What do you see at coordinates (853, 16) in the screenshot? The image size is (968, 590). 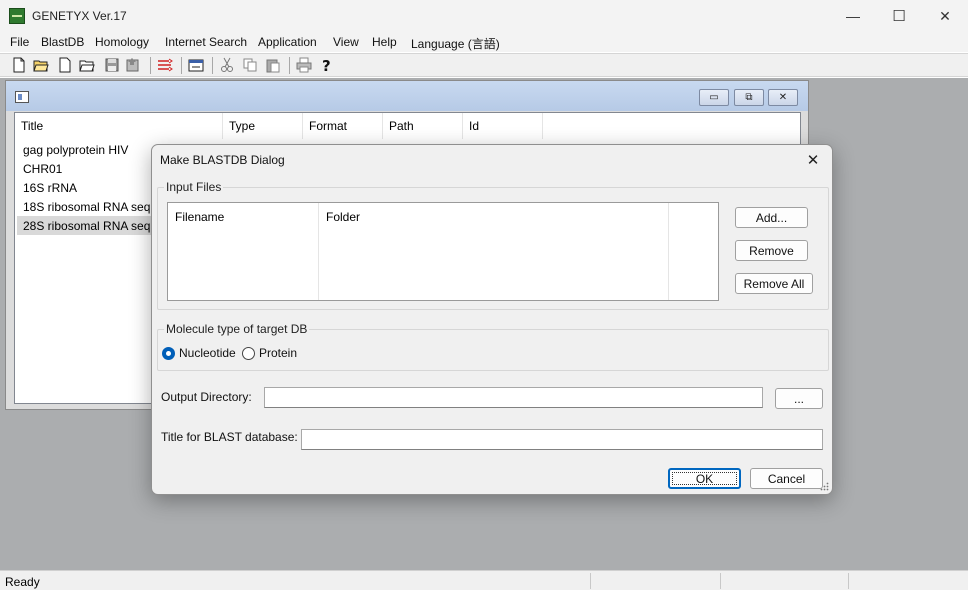 I see `minimize-button: —` at bounding box center [853, 16].